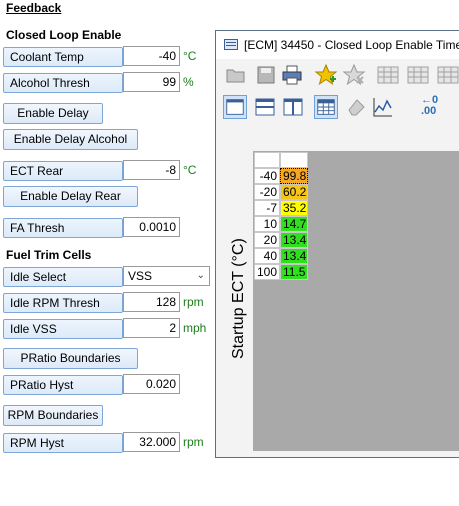  What do you see at coordinates (292, 75) in the screenshot?
I see `print-icon` at bounding box center [292, 75].